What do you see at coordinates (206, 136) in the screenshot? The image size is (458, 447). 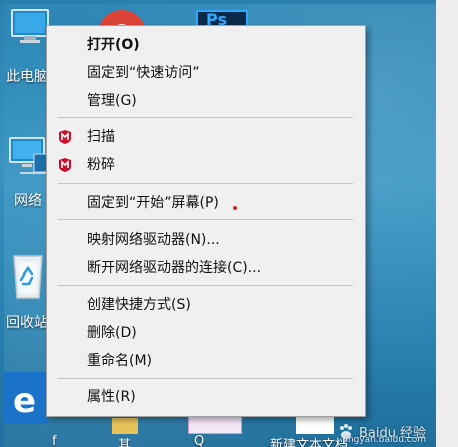 I see `menu-item-scan: 扫描` at bounding box center [206, 136].